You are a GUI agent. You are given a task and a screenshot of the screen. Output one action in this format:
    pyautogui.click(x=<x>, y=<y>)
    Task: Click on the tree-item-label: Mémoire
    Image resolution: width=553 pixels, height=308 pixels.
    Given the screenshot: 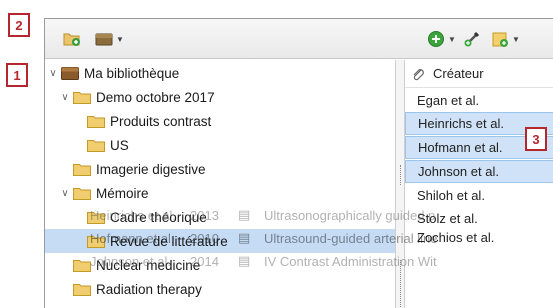 What is the action you would take?
    pyautogui.click(x=122, y=193)
    